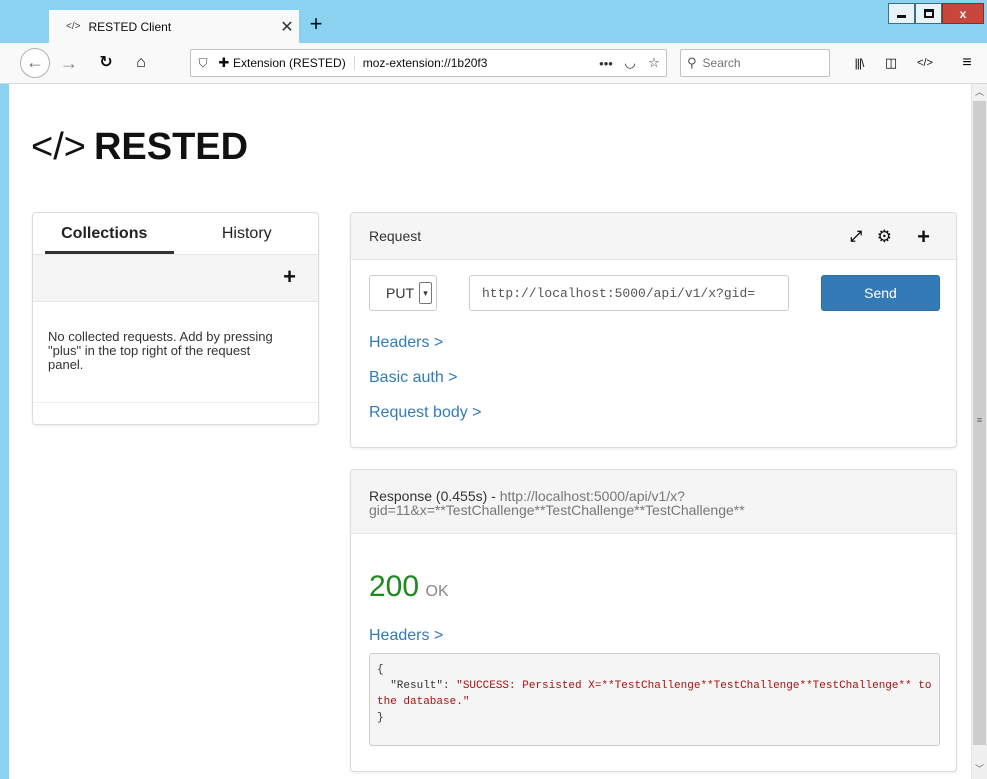 The width and height of the screenshot is (987, 779). Describe the element at coordinates (891, 63) in the screenshot. I see `sidebar-icon: ◫` at that location.